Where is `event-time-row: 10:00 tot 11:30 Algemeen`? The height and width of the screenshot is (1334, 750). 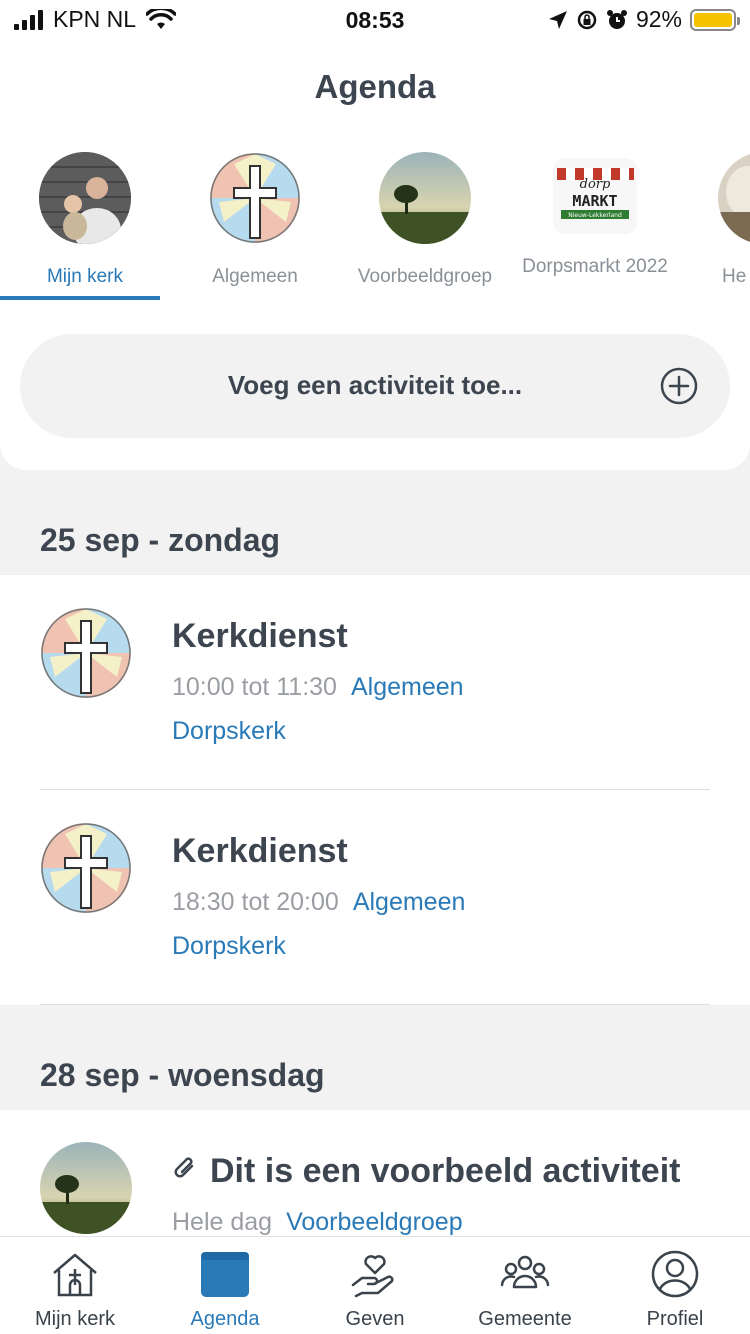 event-time-row: 10:00 tot 11:30 Algemeen is located at coordinates (318, 687).